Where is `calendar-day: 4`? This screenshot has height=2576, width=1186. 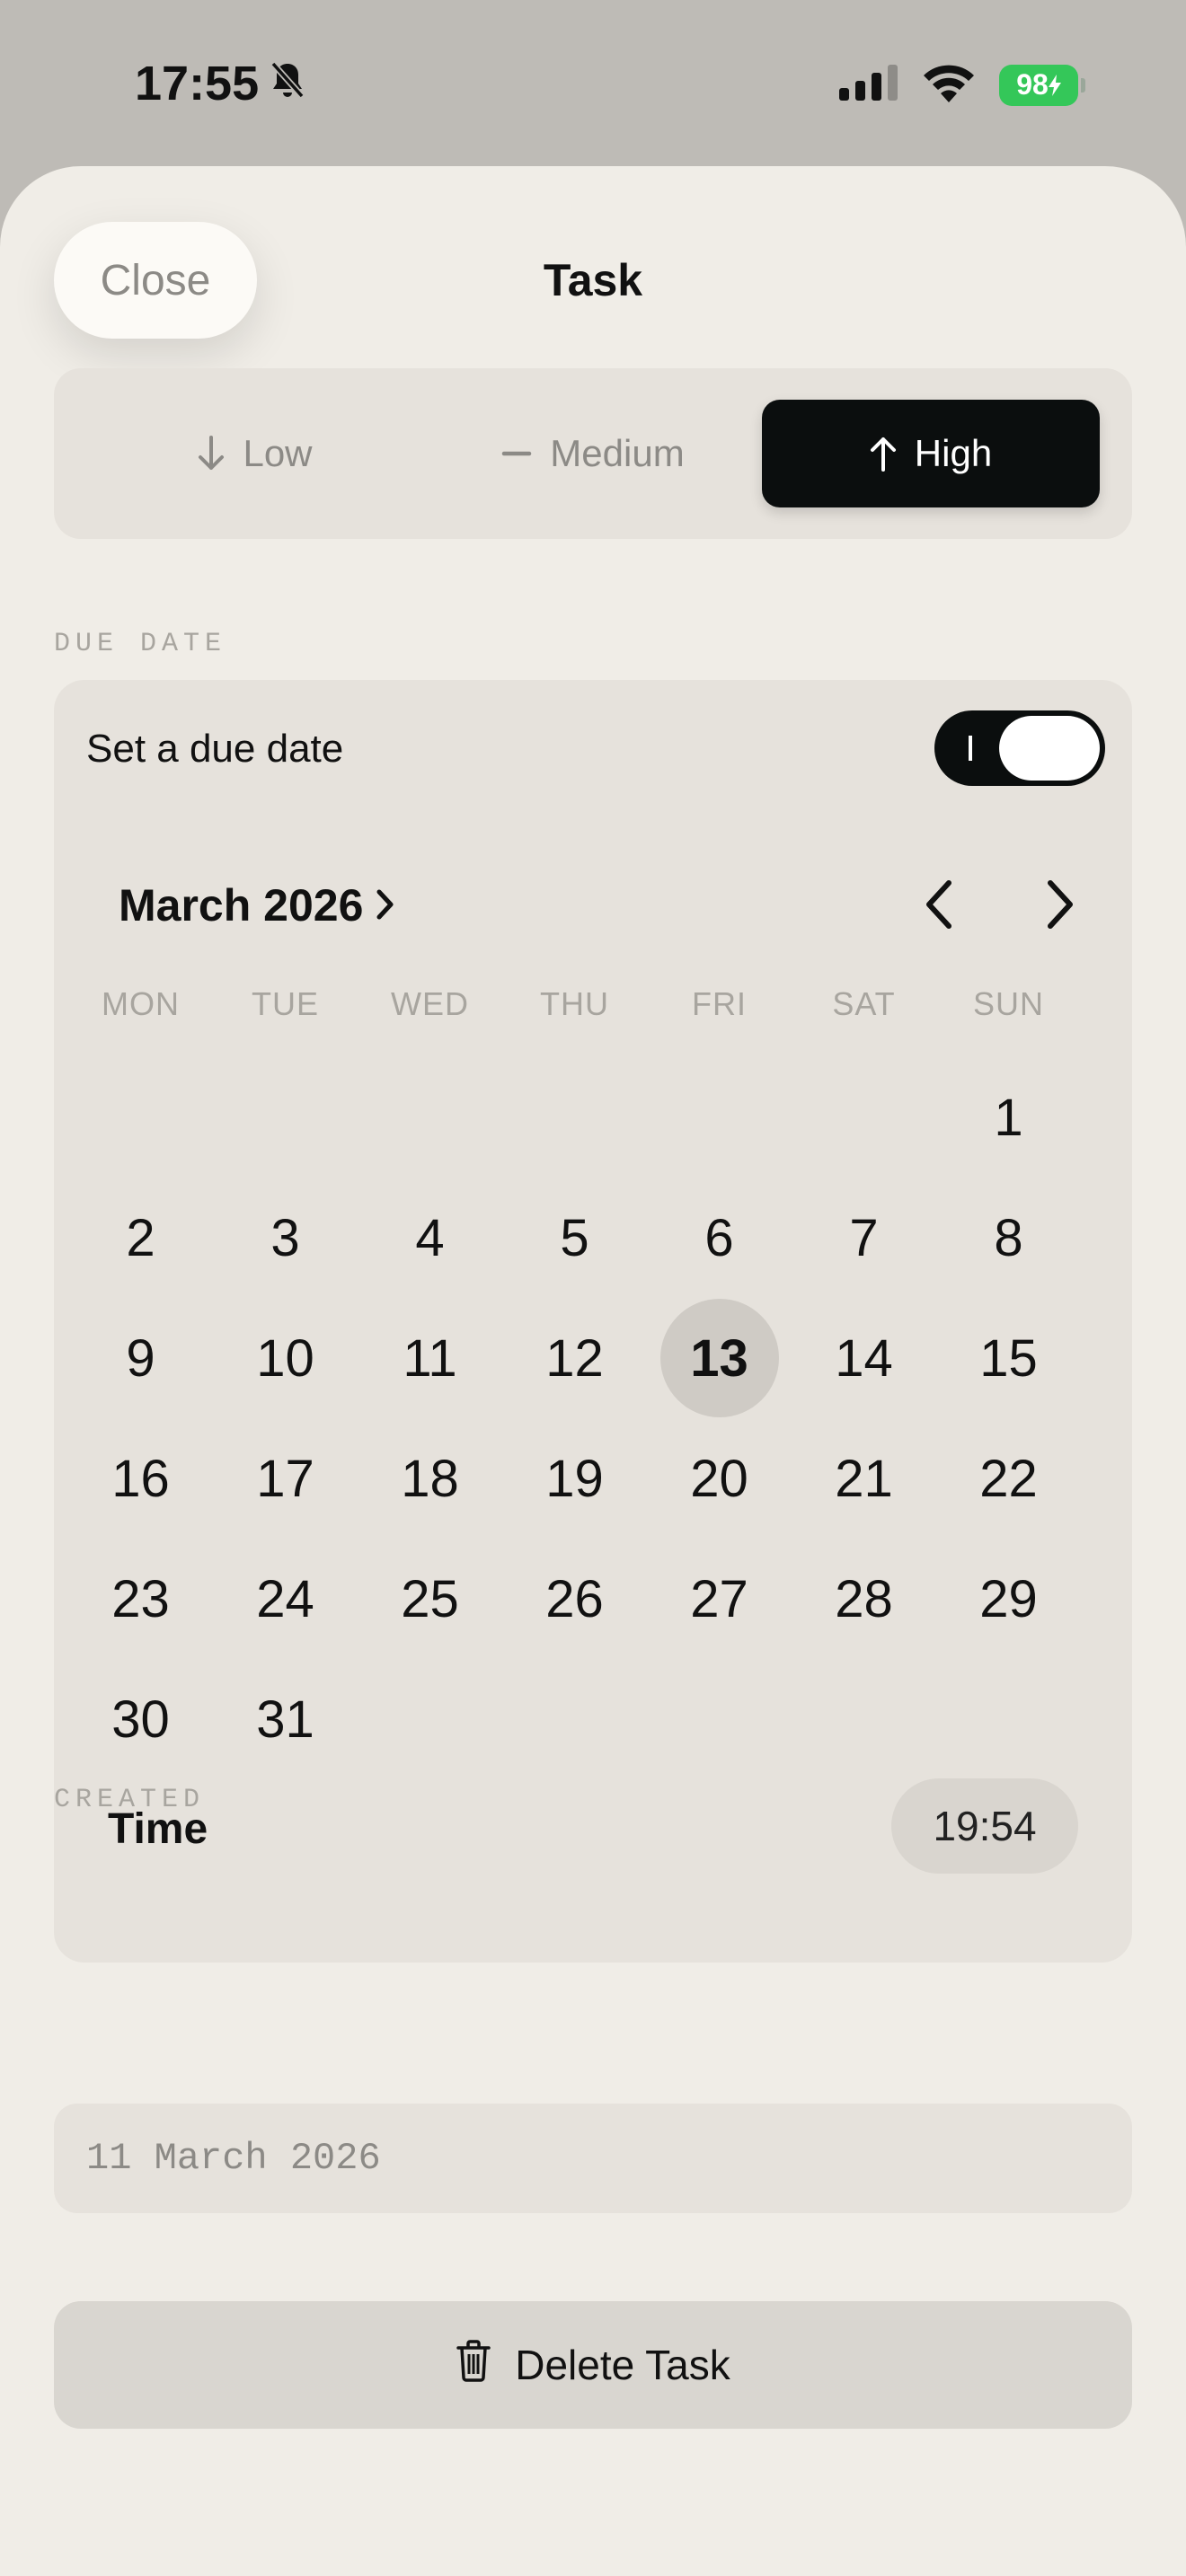 calendar-day: 4 is located at coordinates (430, 1238).